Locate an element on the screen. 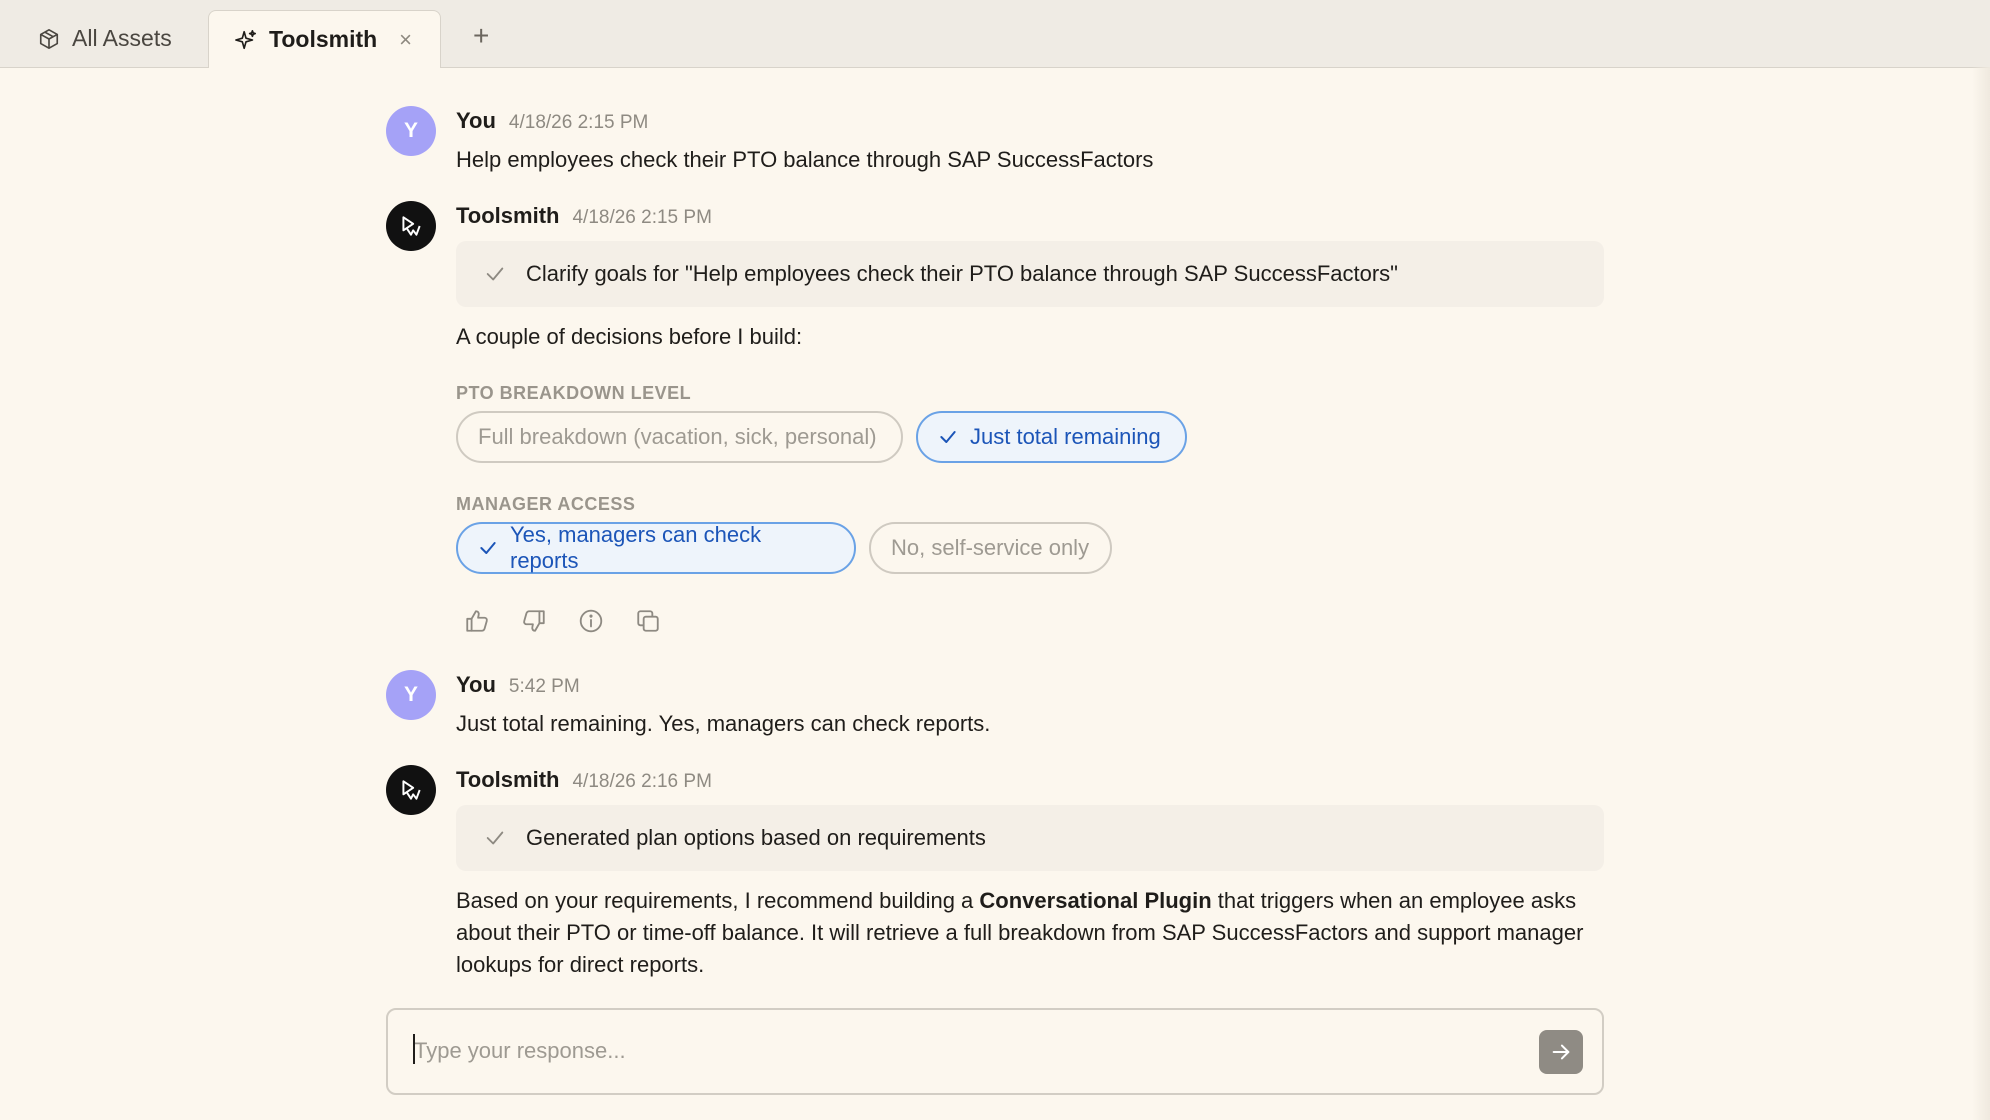 The width and height of the screenshot is (1990, 1120). arrow-right-icon is located at coordinates (1561, 1052).